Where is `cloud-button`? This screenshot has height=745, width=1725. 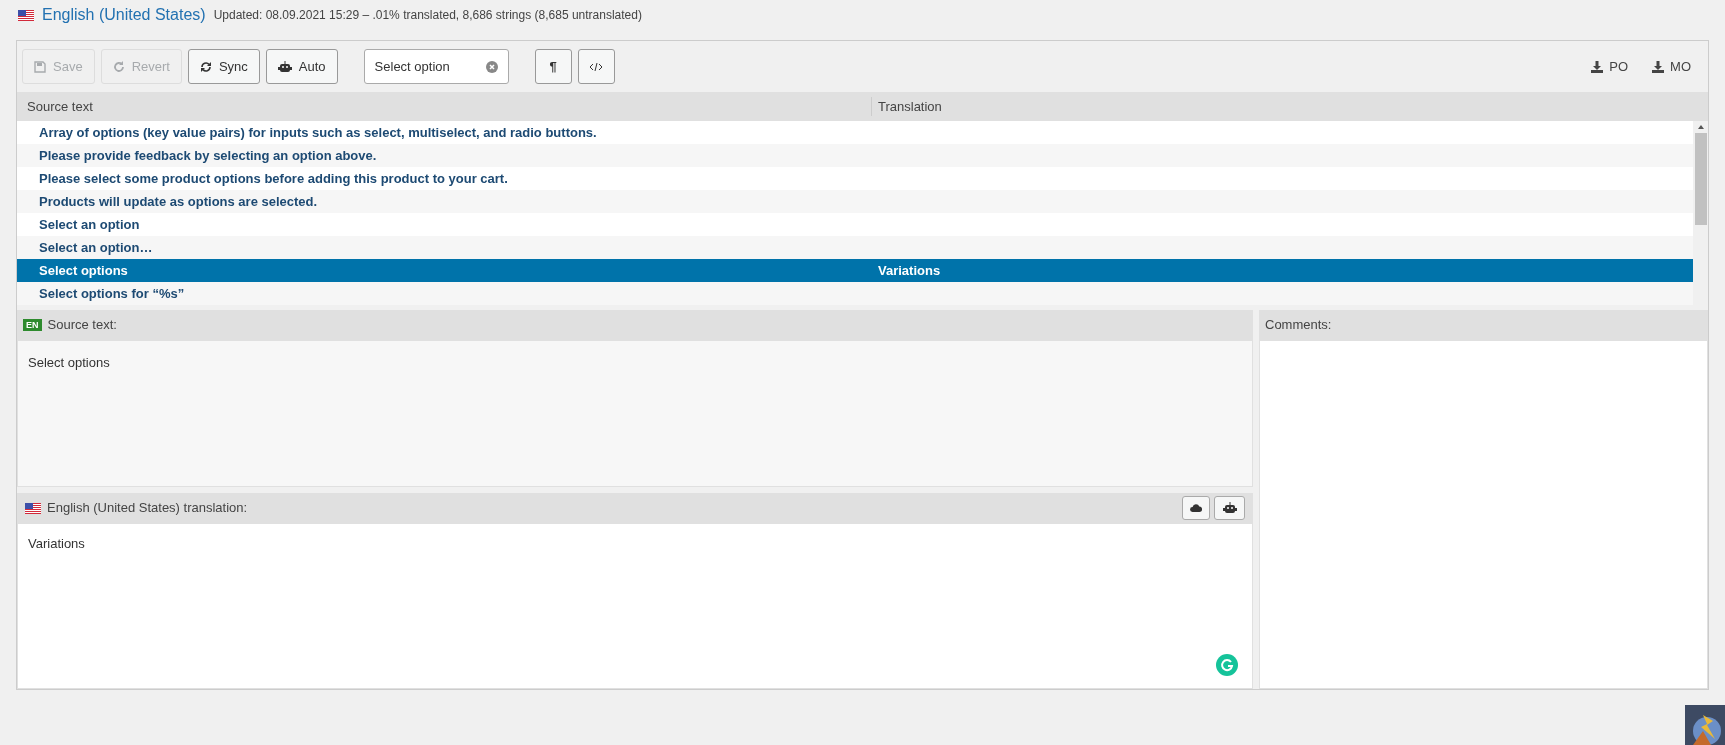
cloud-button is located at coordinates (1196, 508).